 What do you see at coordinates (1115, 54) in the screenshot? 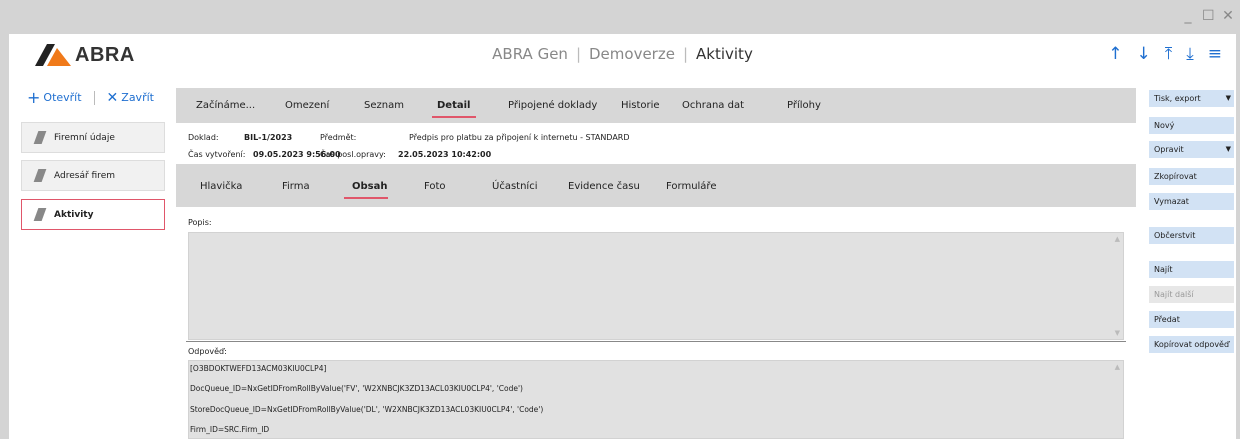
I see `arrow-up-icon: ↑` at bounding box center [1115, 54].